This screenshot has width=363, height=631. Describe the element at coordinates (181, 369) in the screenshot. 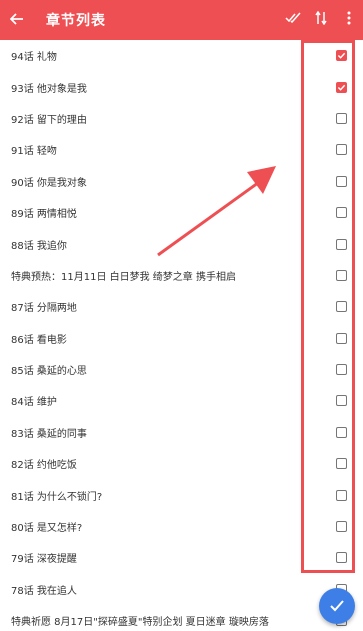

I see `chapter-row: 85话 桑延的心思` at that location.